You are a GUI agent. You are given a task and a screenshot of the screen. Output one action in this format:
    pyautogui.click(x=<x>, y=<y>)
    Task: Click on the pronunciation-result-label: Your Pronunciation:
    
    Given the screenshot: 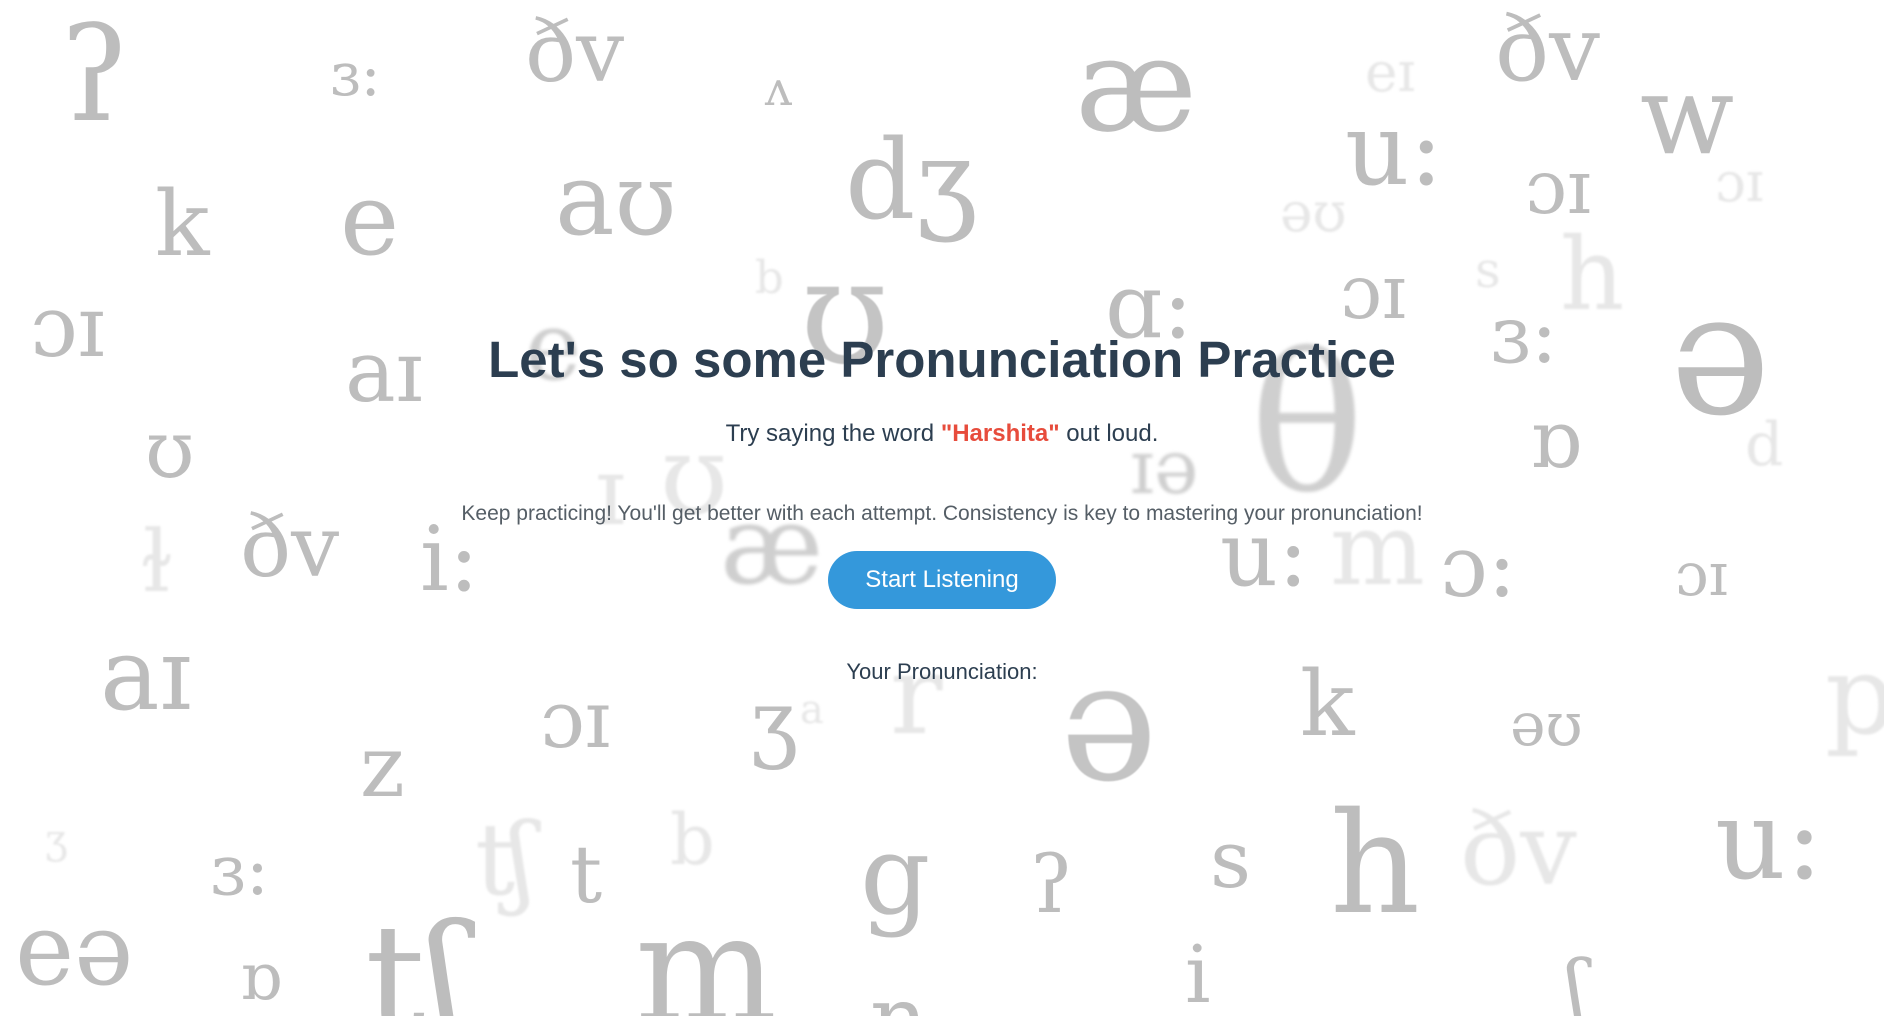 What is the action you would take?
    pyautogui.click(x=942, y=671)
    